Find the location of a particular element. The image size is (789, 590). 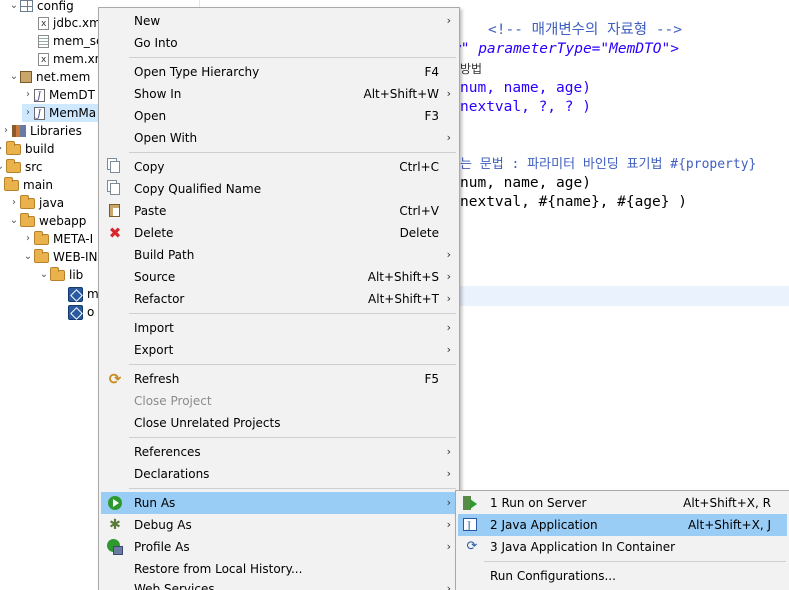

menu-item-import: Import › is located at coordinates (279, 328).